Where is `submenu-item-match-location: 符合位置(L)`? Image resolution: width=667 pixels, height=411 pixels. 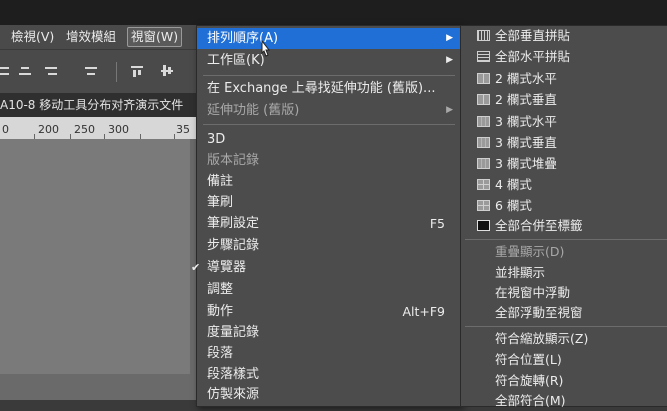
submenu-item-match-location: 符合位置(L) is located at coordinates (564, 360).